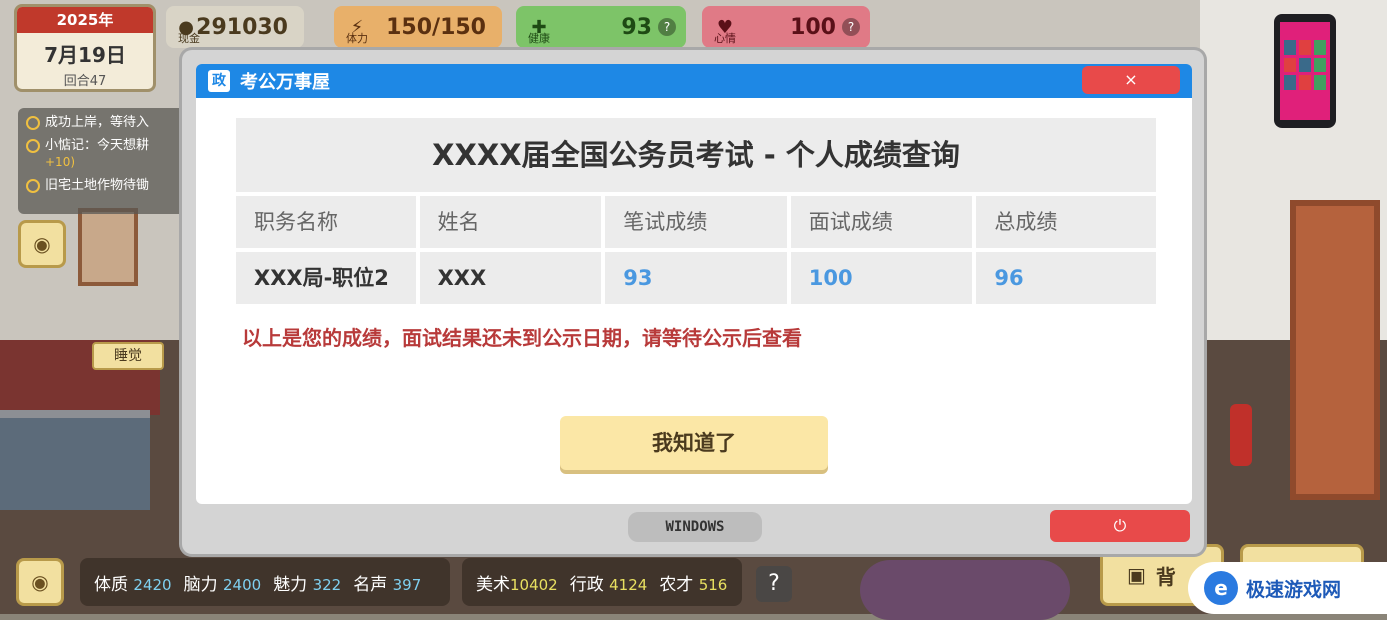 The width and height of the screenshot is (1387, 620). What do you see at coordinates (881, 222) in the screenshot?
I see `header-interview-score: 面试成绩` at bounding box center [881, 222].